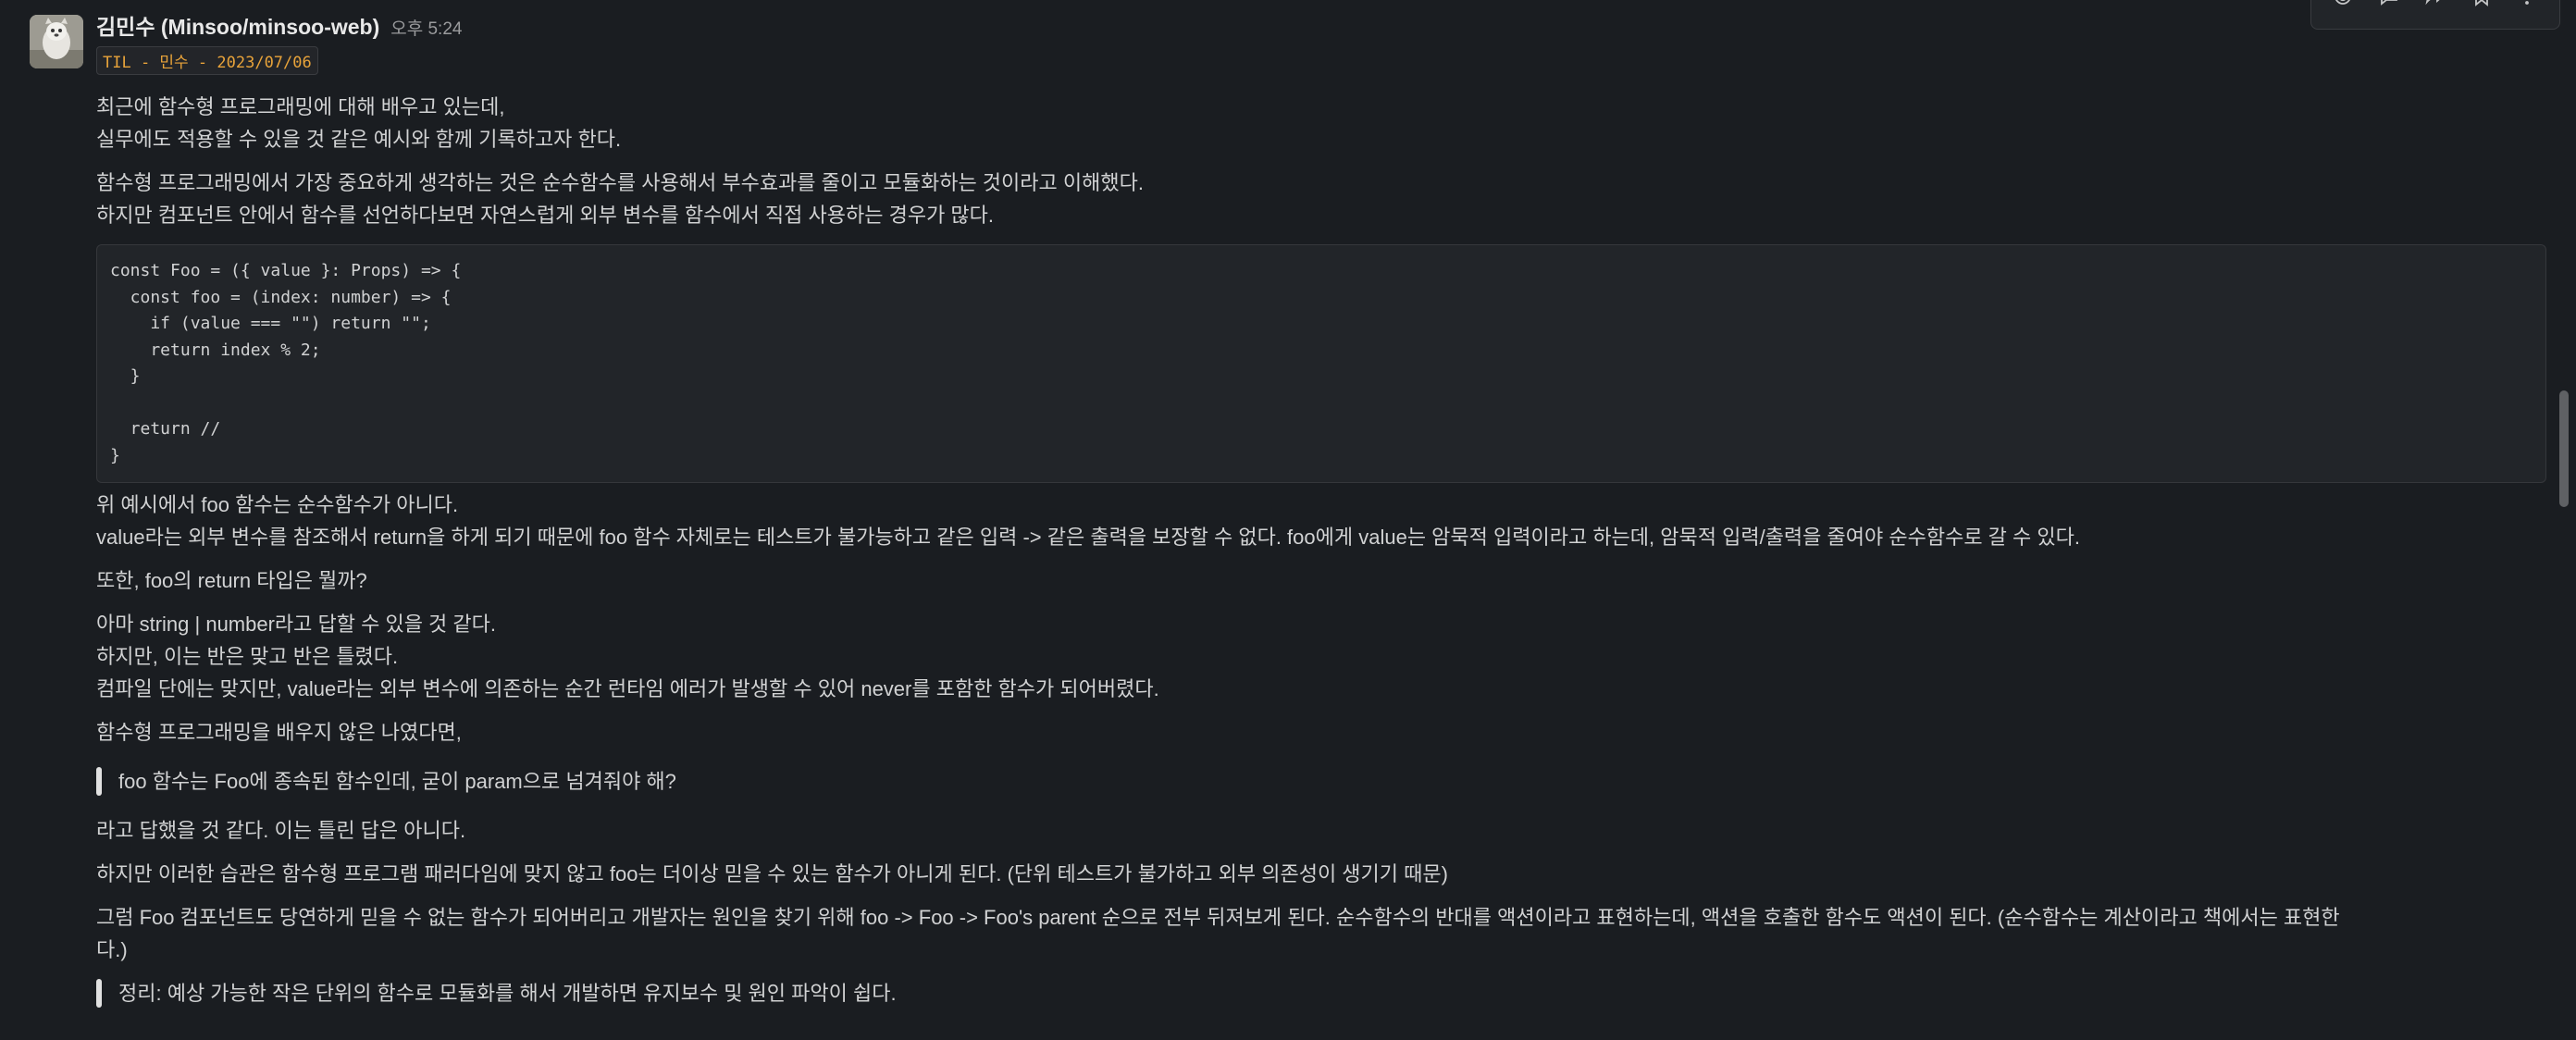 The width and height of the screenshot is (2576, 1040). I want to click on text-line: 위 예시에서 foo 함수는 순수함수가 아니다., so click(277, 504).